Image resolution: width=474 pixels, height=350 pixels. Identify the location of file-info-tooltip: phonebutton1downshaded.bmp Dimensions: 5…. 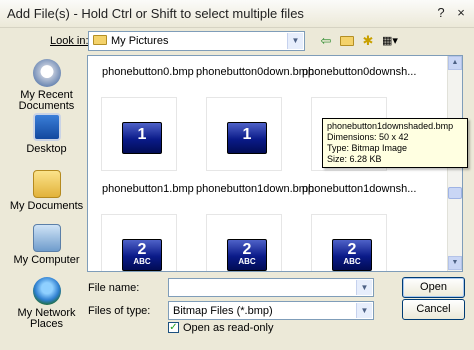
(395, 143).